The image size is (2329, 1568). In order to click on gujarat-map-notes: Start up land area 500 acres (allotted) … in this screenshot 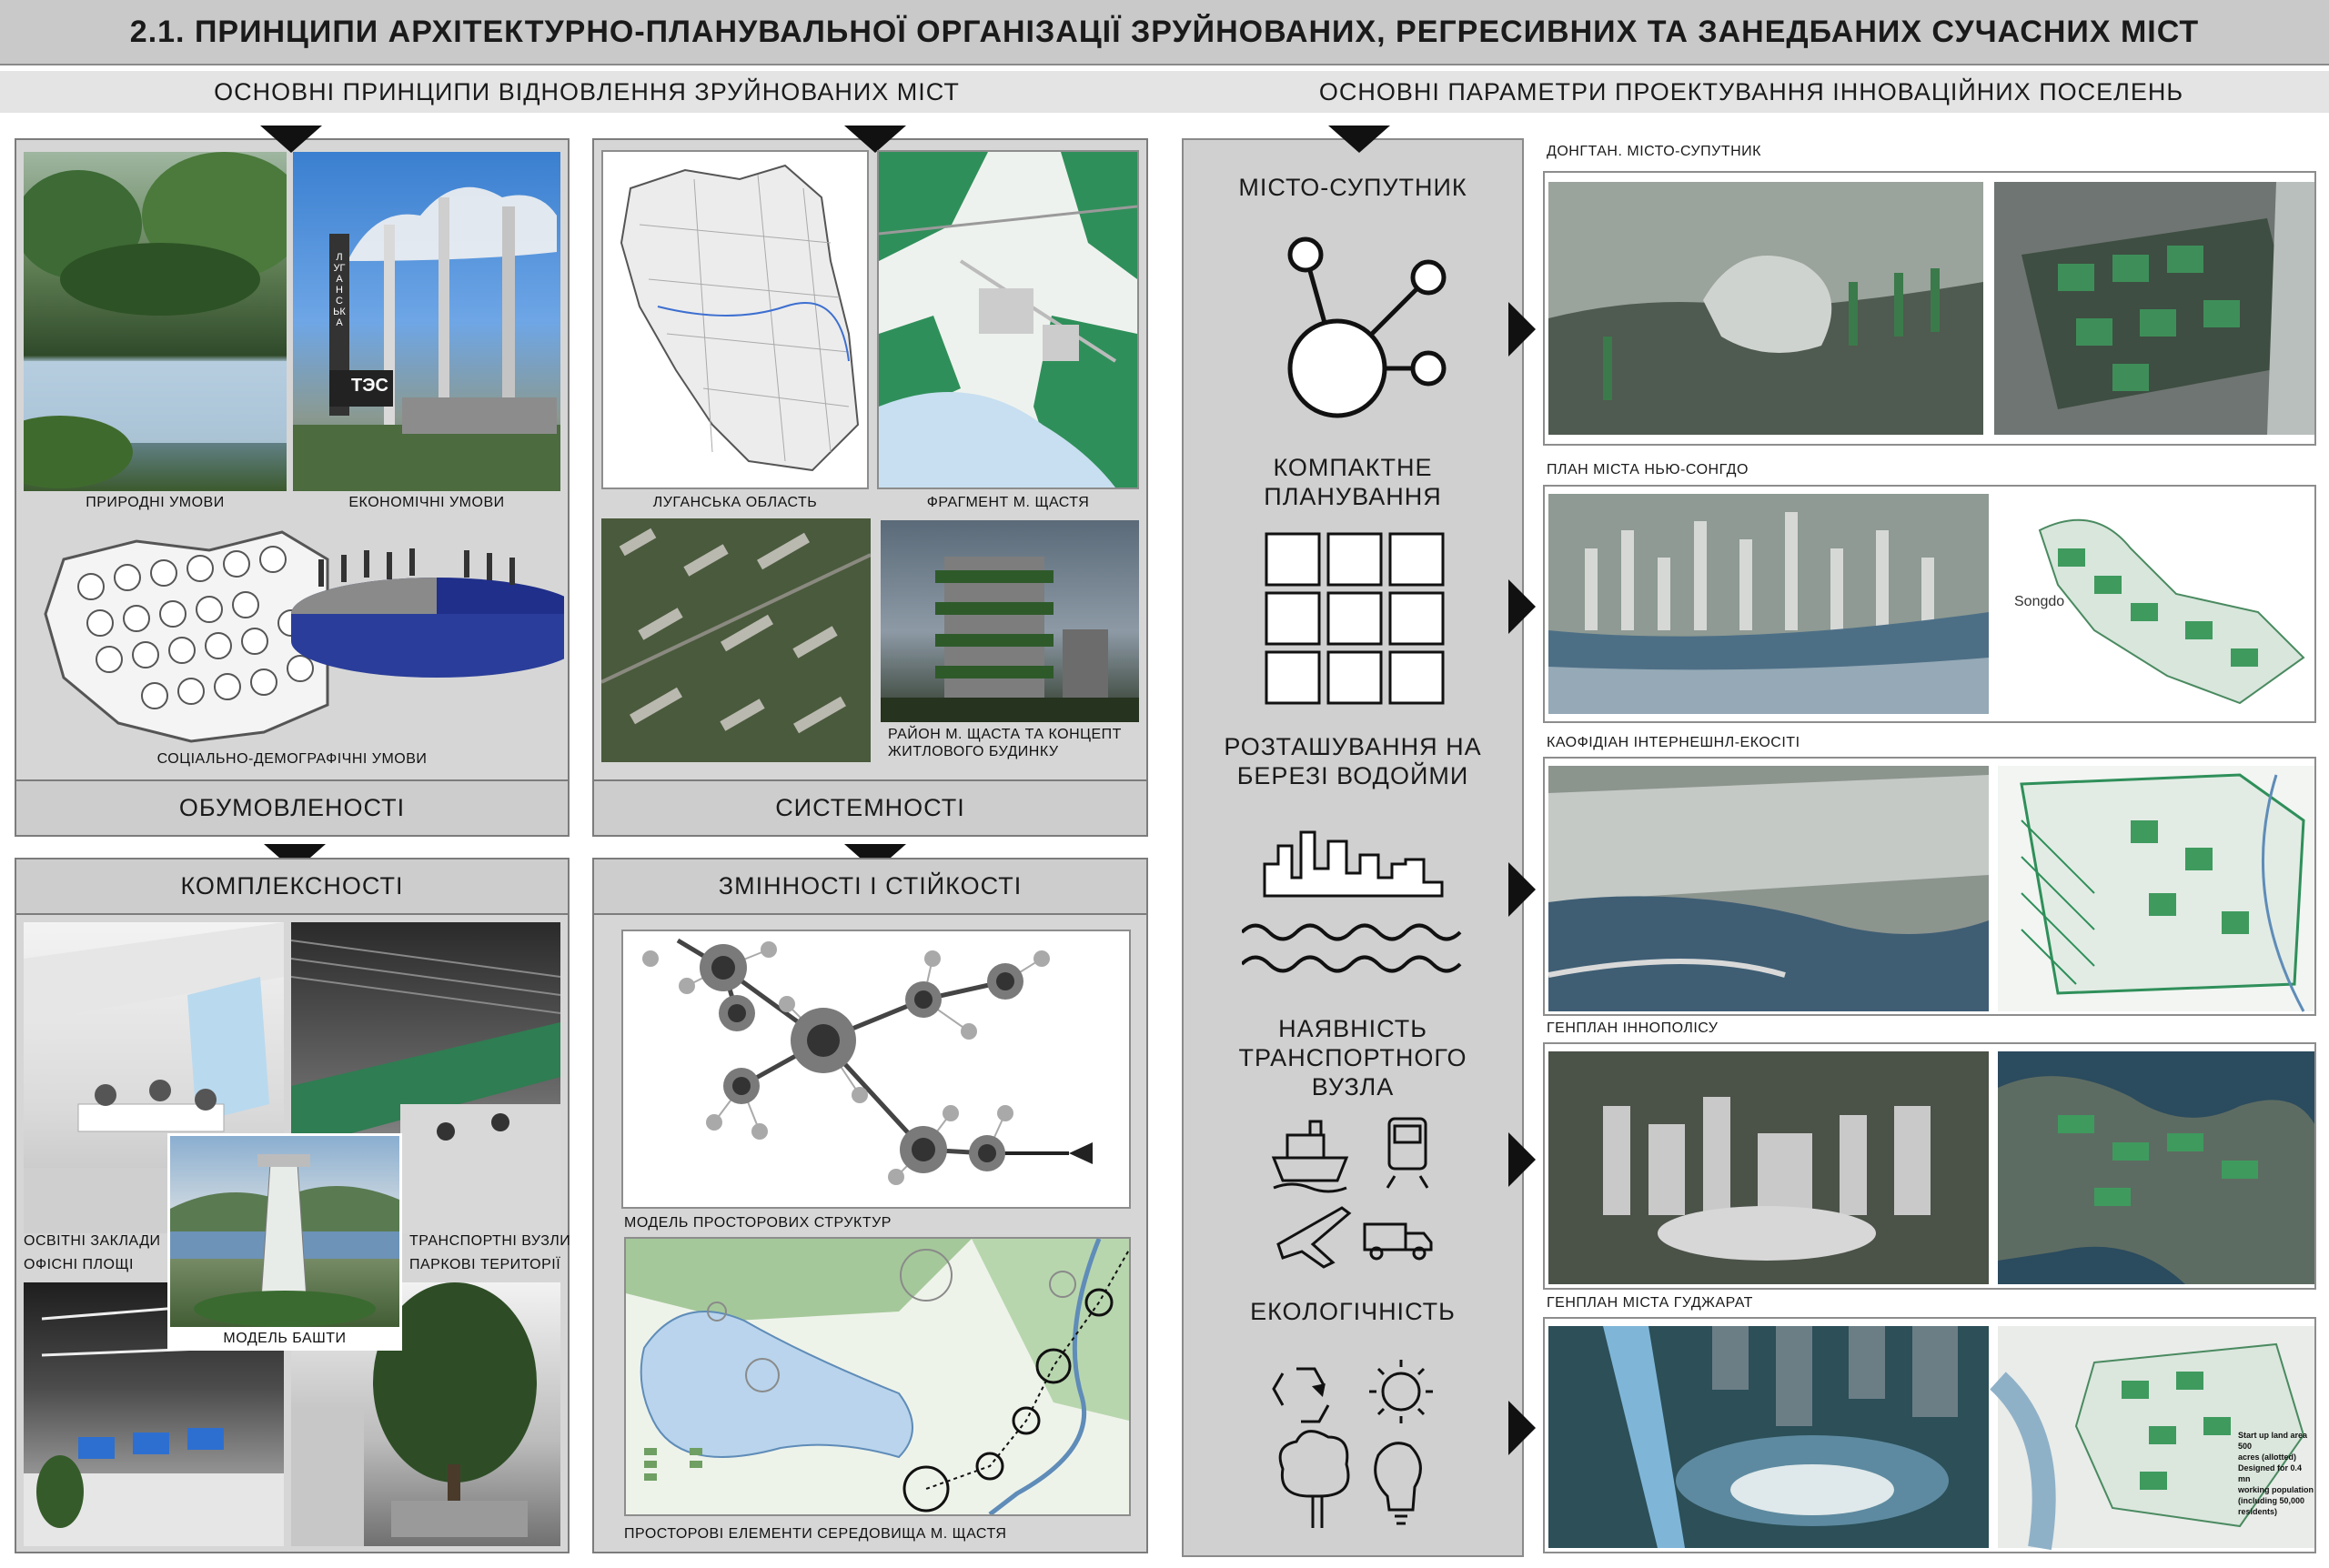, I will do `click(2276, 1473)`.